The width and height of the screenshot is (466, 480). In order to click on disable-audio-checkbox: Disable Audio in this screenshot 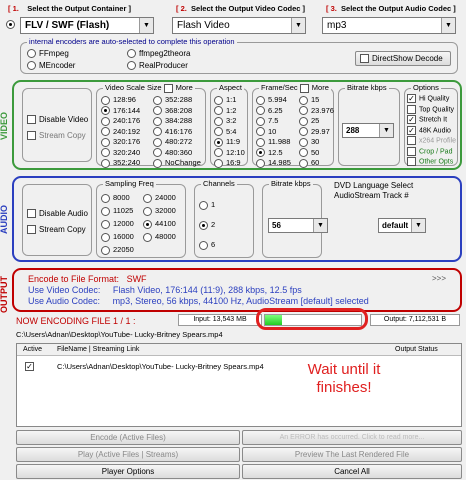, I will do `click(57, 214)`.